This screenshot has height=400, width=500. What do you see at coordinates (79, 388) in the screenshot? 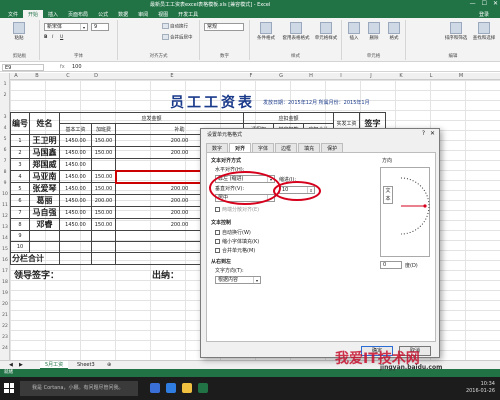
I see `cortana-search-box: 我是 Cortana，小娜。有问题尽管问我。` at bounding box center [79, 388].